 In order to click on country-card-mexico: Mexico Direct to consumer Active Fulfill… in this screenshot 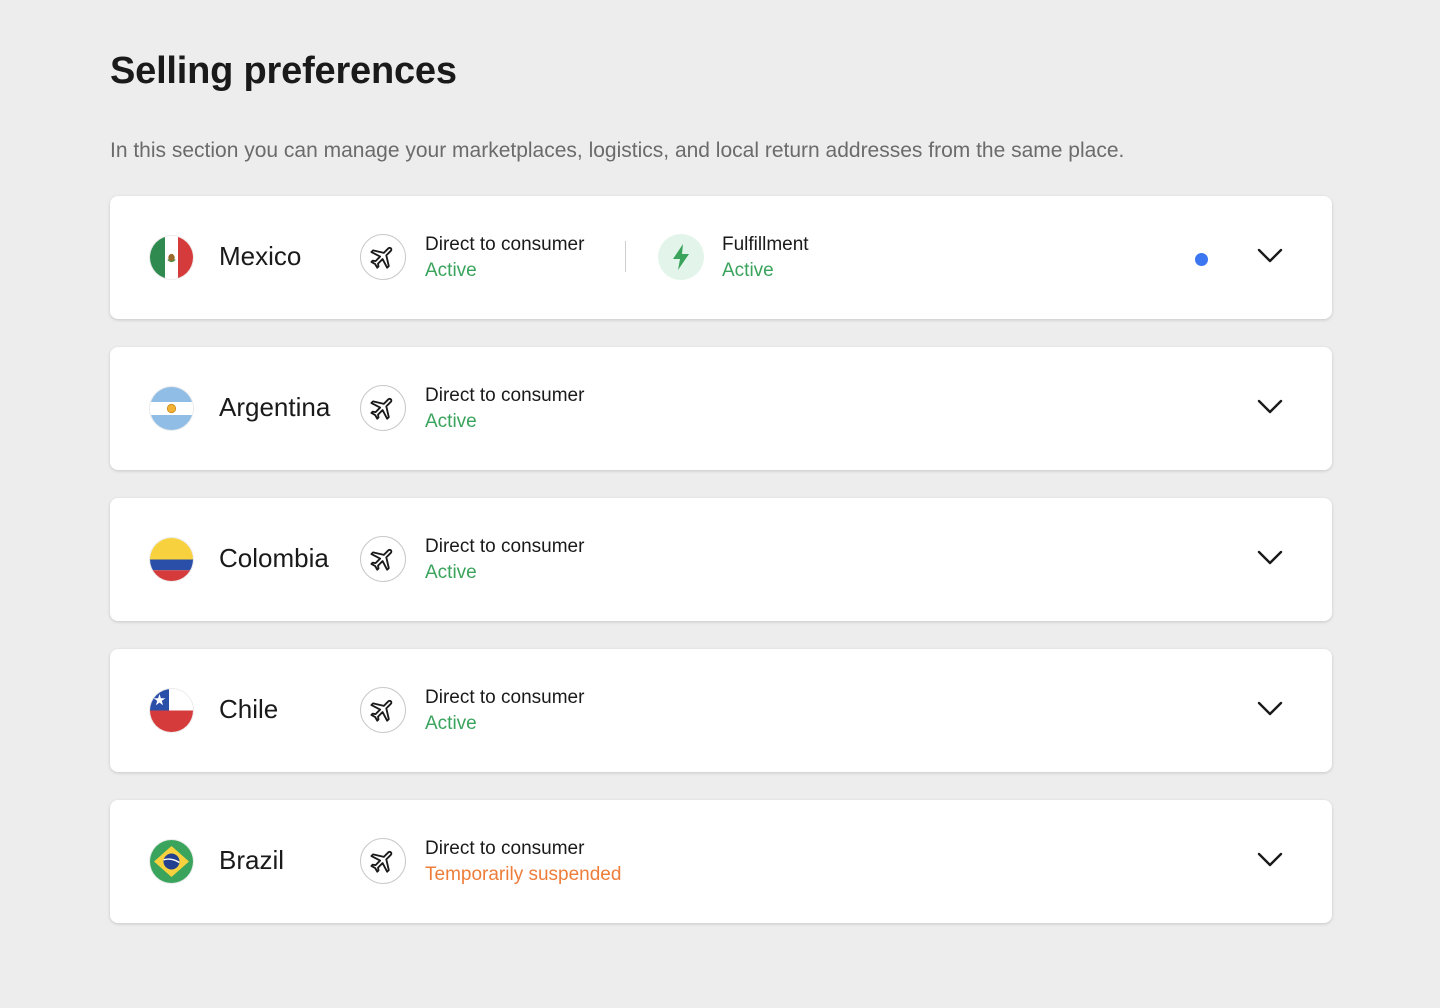, I will do `click(721, 257)`.